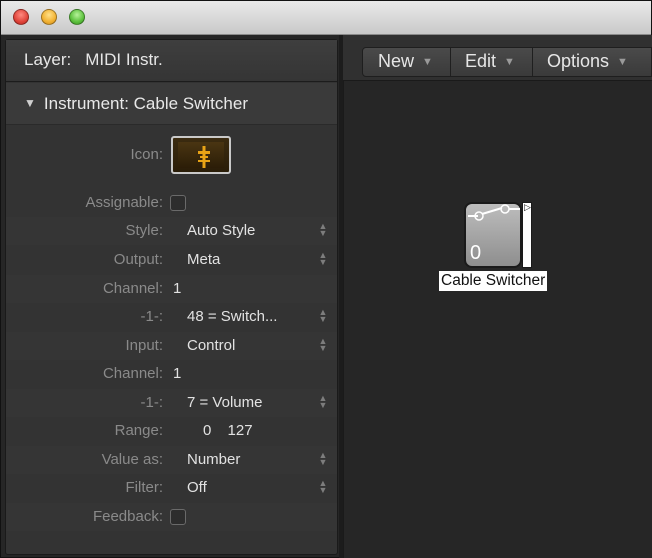  I want to click on style-stepper-icon: ▲ ▼, so click(323, 230).